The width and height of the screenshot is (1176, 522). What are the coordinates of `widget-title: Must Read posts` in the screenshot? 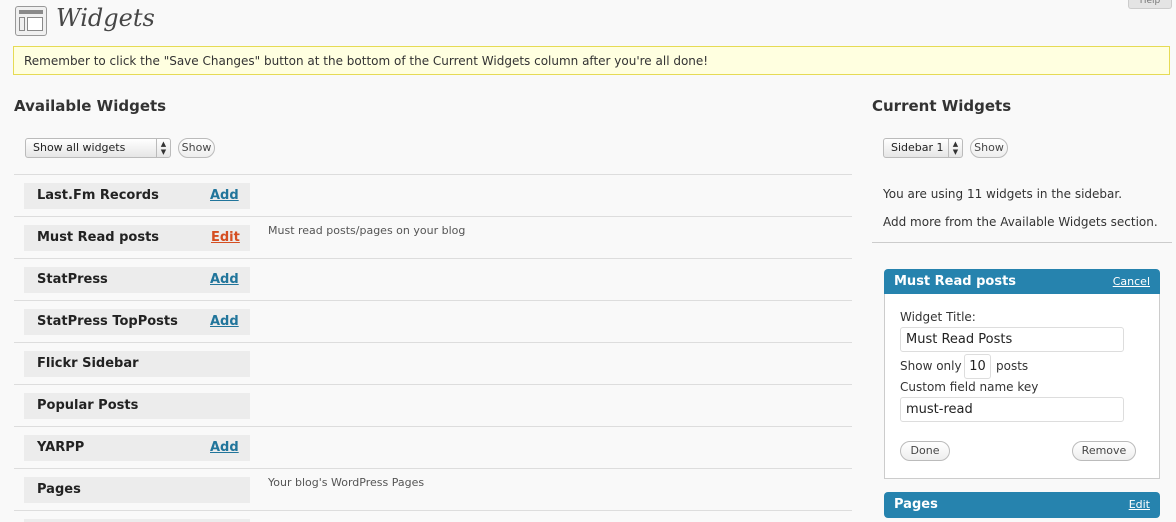 It's located at (955, 281).